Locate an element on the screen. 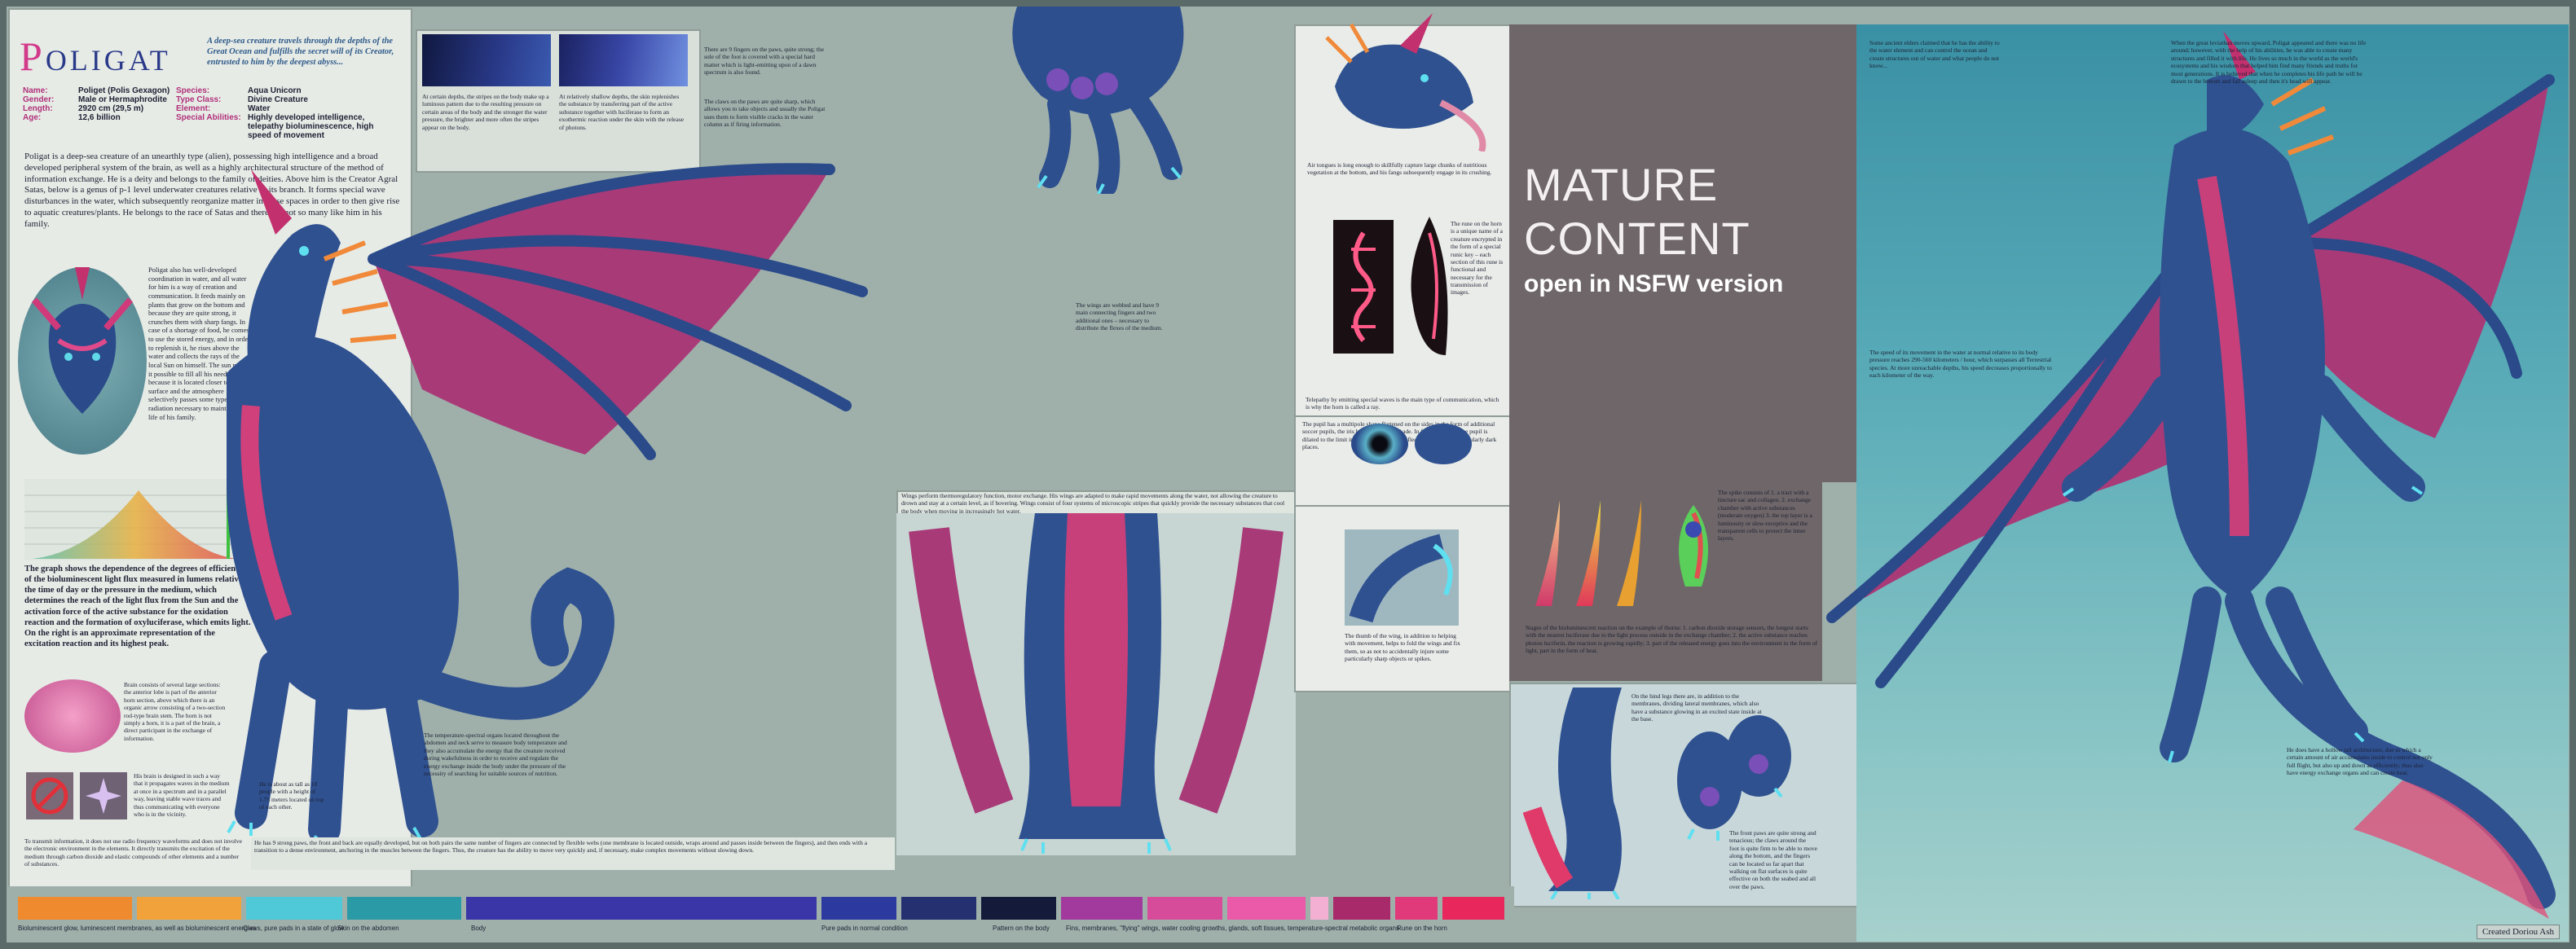  stat-value: Poliget (Polis Gexagon) is located at coordinates (124, 91).